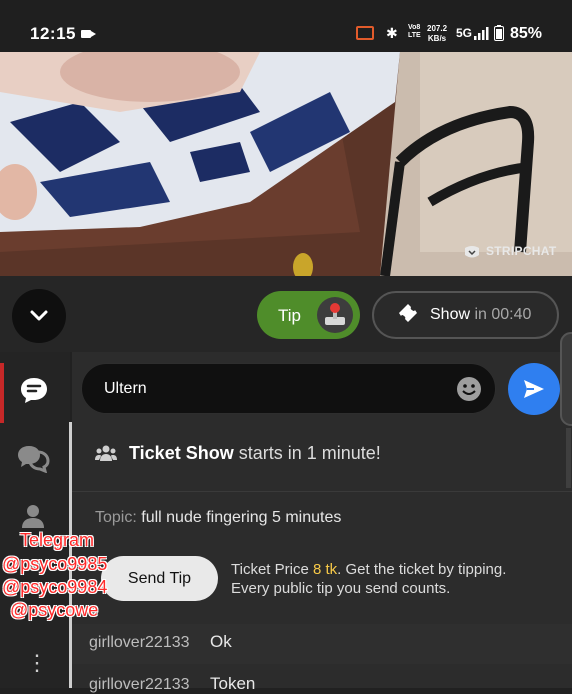  What do you see at coordinates (408, 313) in the screenshot?
I see `ticket-icon` at bounding box center [408, 313].